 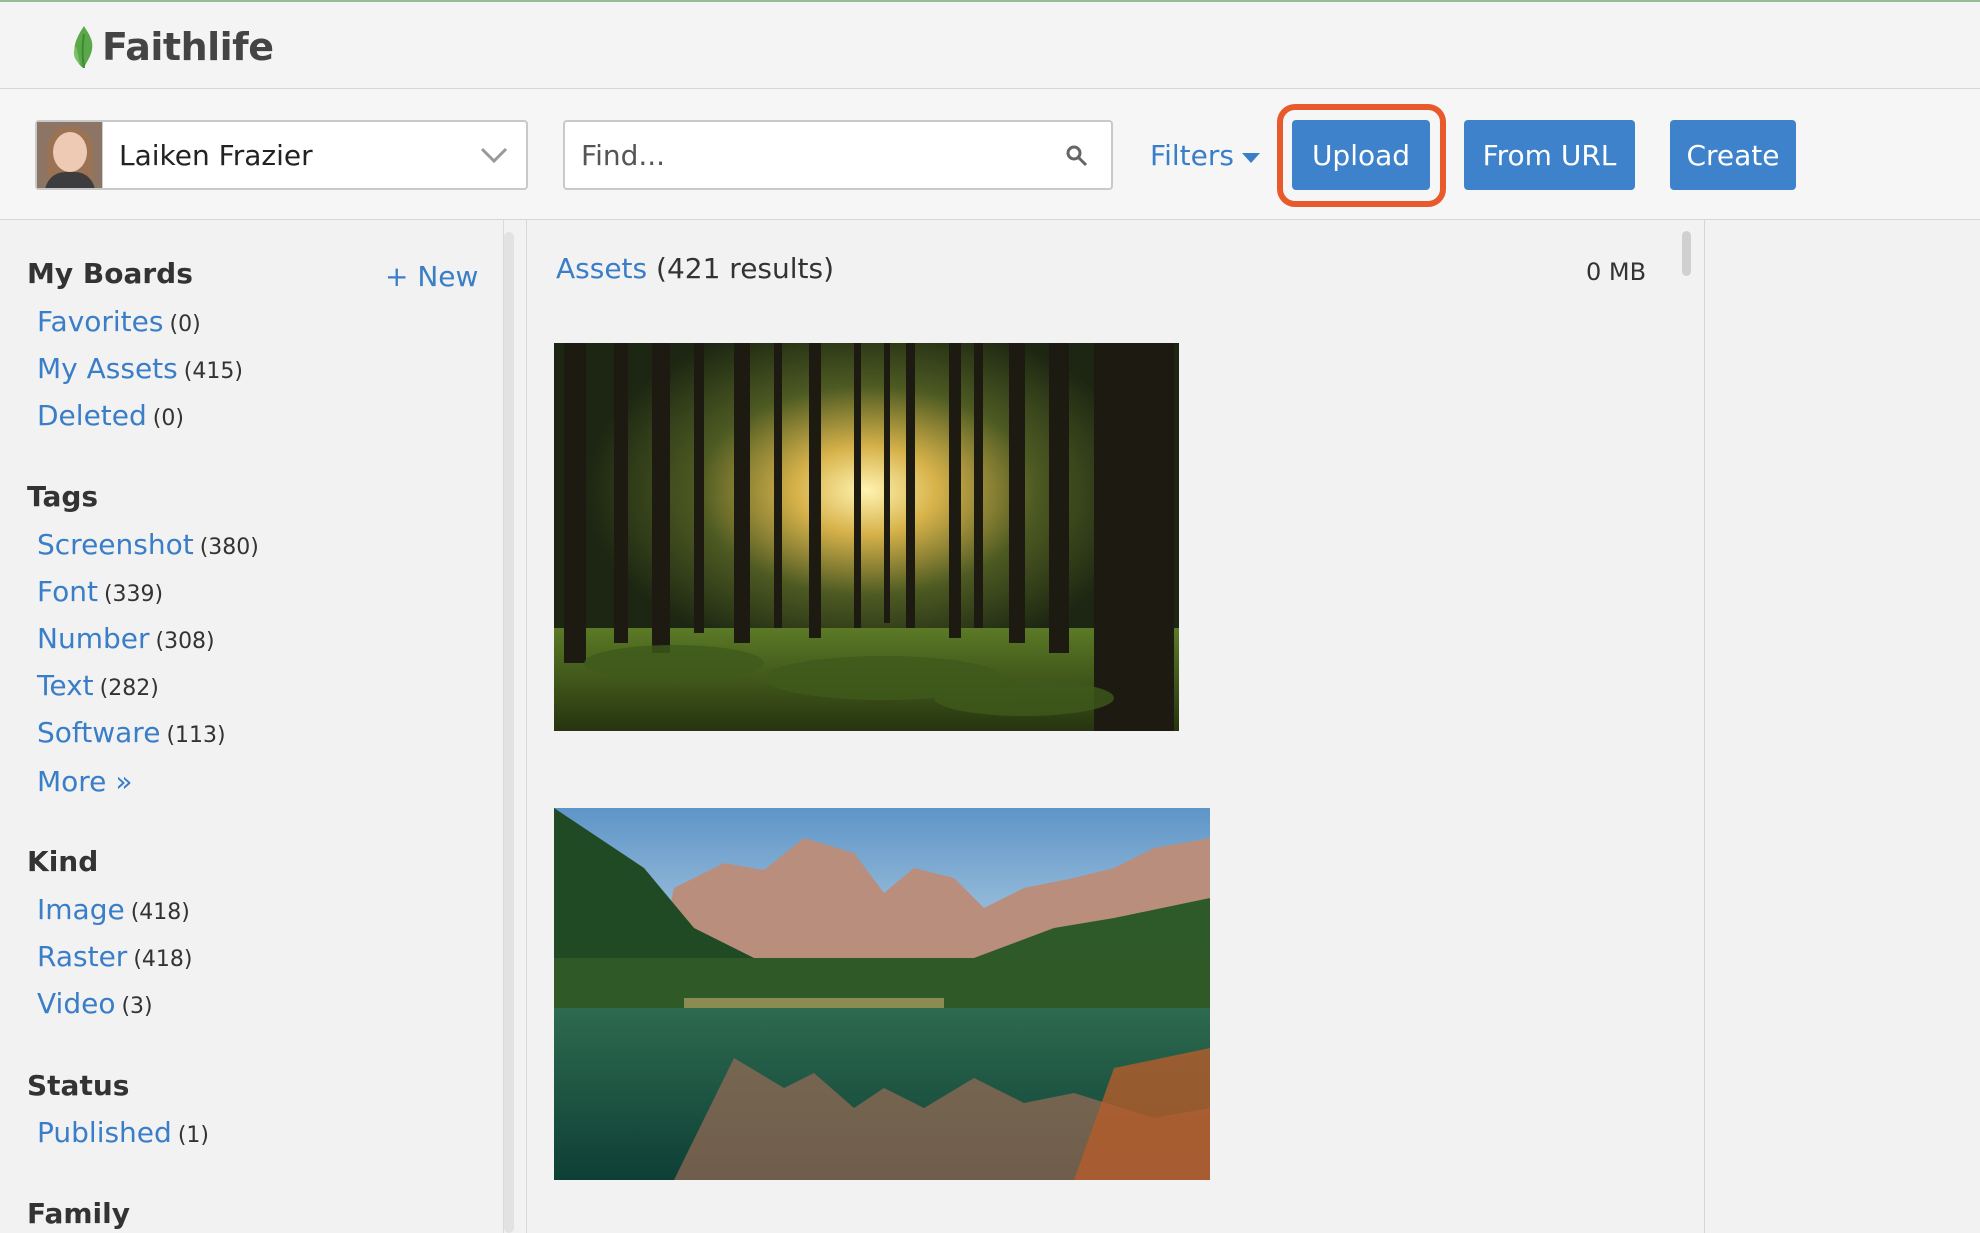 What do you see at coordinates (82, 956) in the screenshot?
I see `kind-label: Raster` at bounding box center [82, 956].